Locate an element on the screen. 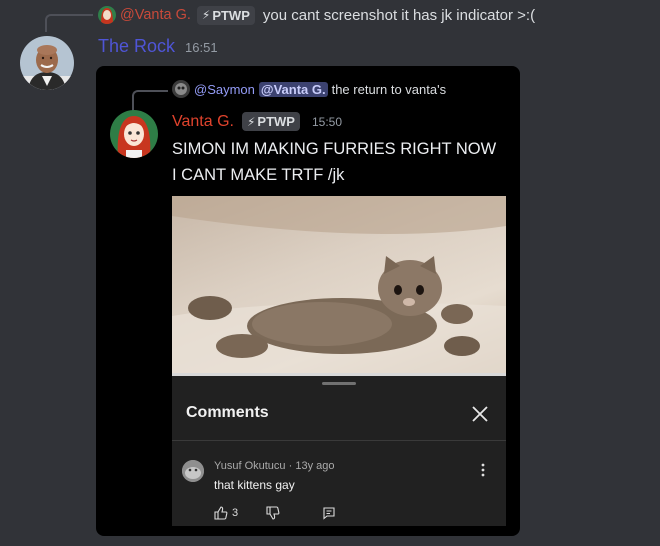 The image size is (660, 546). more-vert-icon is located at coordinates (483, 470).